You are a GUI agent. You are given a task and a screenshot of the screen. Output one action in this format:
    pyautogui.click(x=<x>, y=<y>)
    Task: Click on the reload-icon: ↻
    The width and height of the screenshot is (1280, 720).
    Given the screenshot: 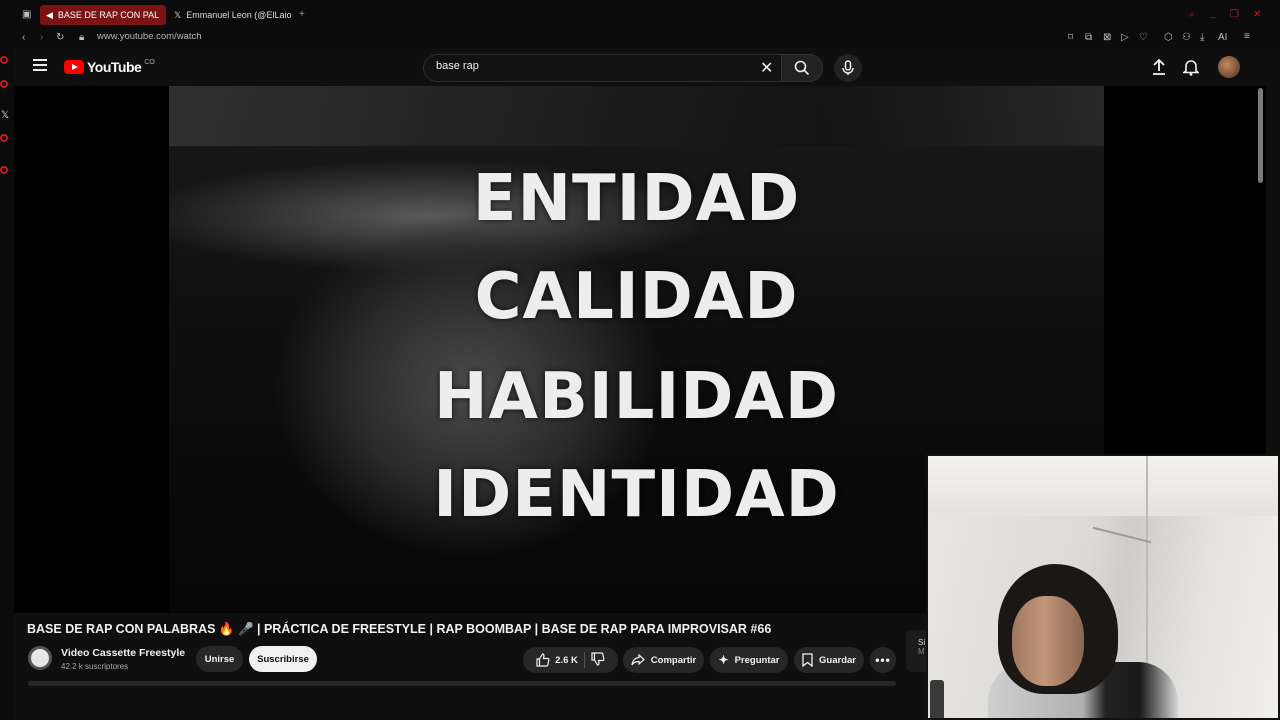 What is the action you would take?
    pyautogui.click(x=60, y=38)
    